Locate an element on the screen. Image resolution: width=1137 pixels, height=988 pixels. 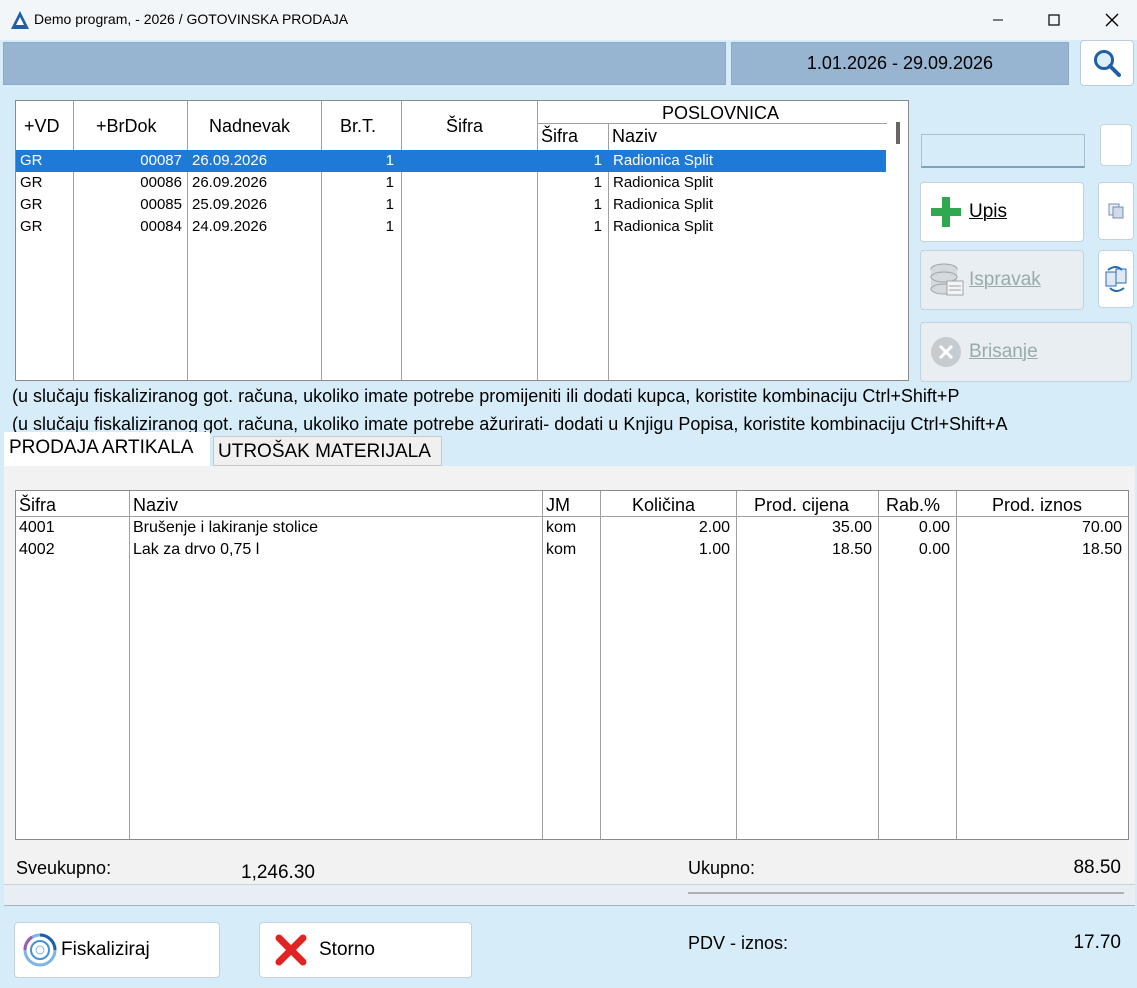
col-header-naziv: Naziv is located at coordinates (155, 505).